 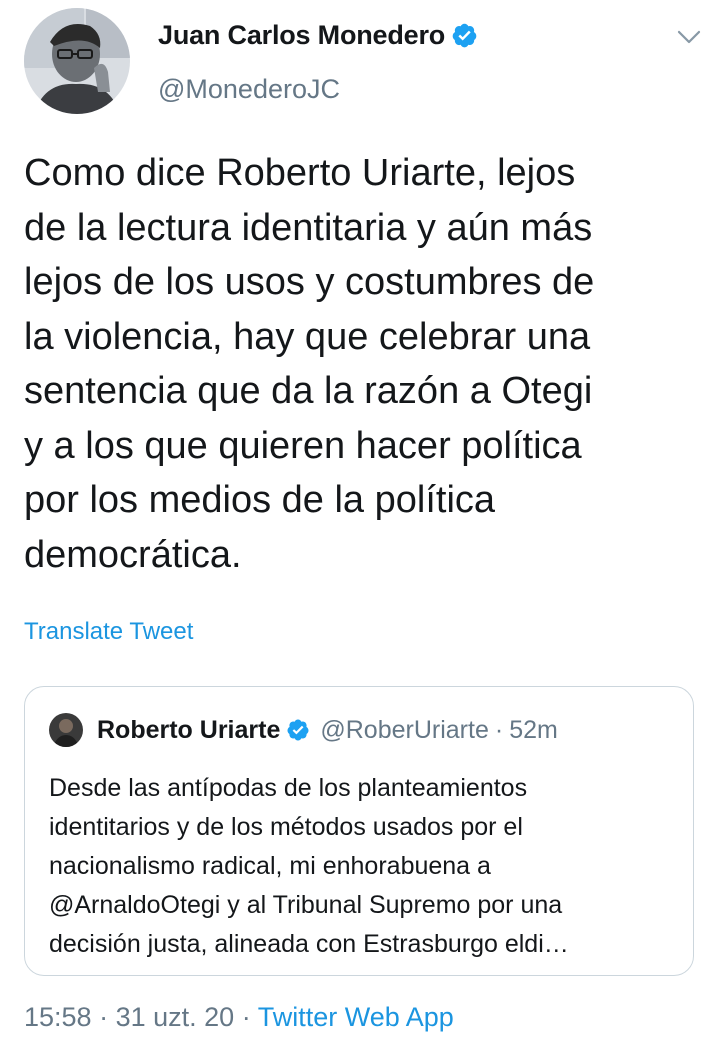 What do you see at coordinates (249, 89) in the screenshot?
I see `author-handle: @MonederoJC` at bounding box center [249, 89].